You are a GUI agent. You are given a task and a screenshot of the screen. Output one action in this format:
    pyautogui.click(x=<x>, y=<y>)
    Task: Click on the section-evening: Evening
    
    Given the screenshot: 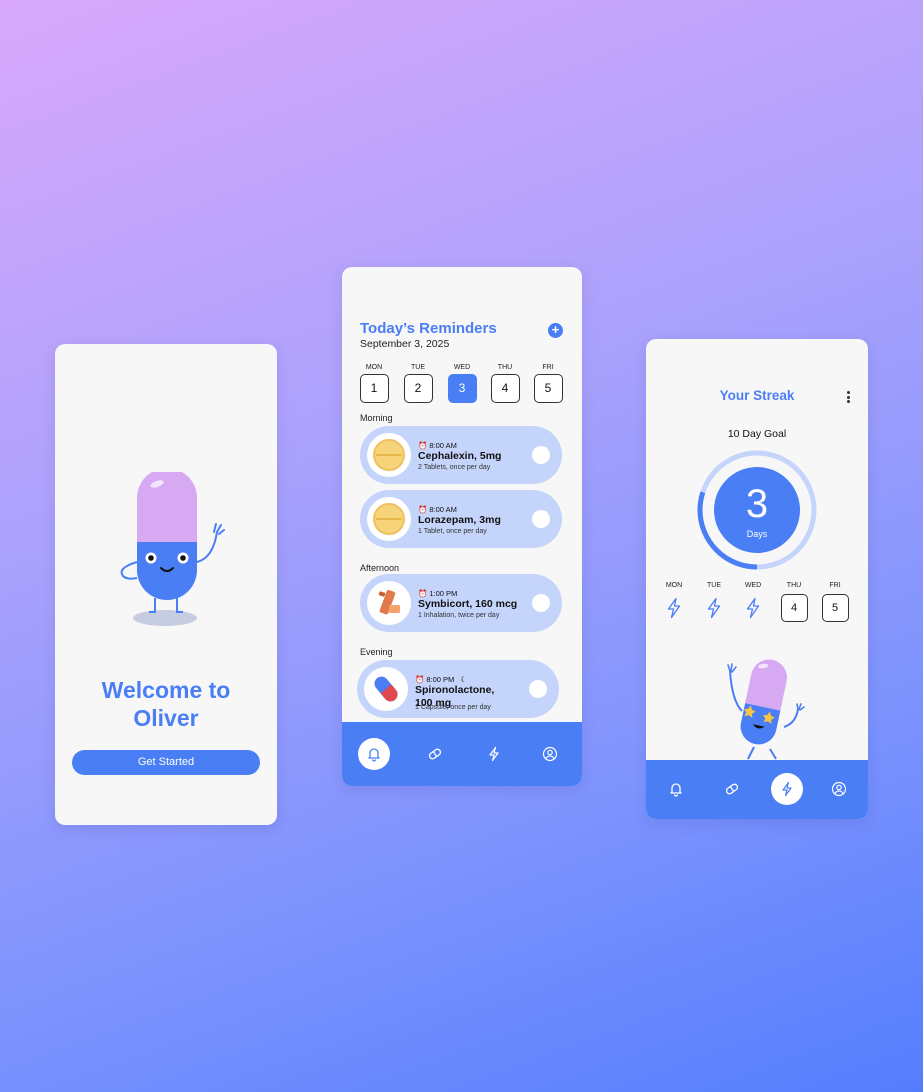 What is the action you would take?
    pyautogui.click(x=376, y=652)
    